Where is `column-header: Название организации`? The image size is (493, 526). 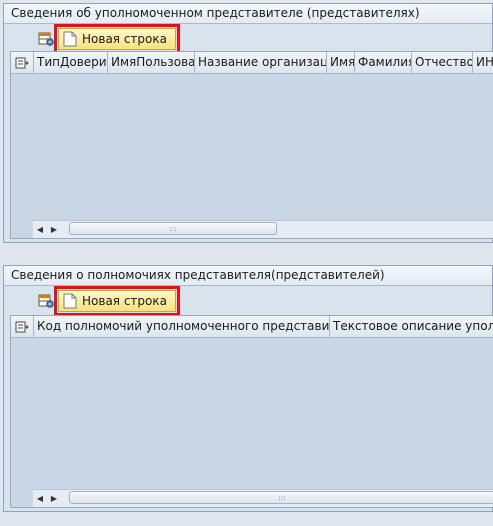 column-header: Название организации is located at coordinates (261, 62).